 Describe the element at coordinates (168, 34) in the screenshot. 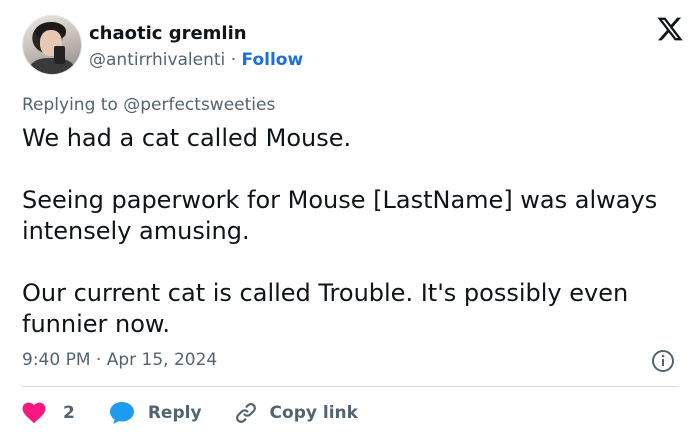

I see `author-display-name: chaotic gremlin` at that location.